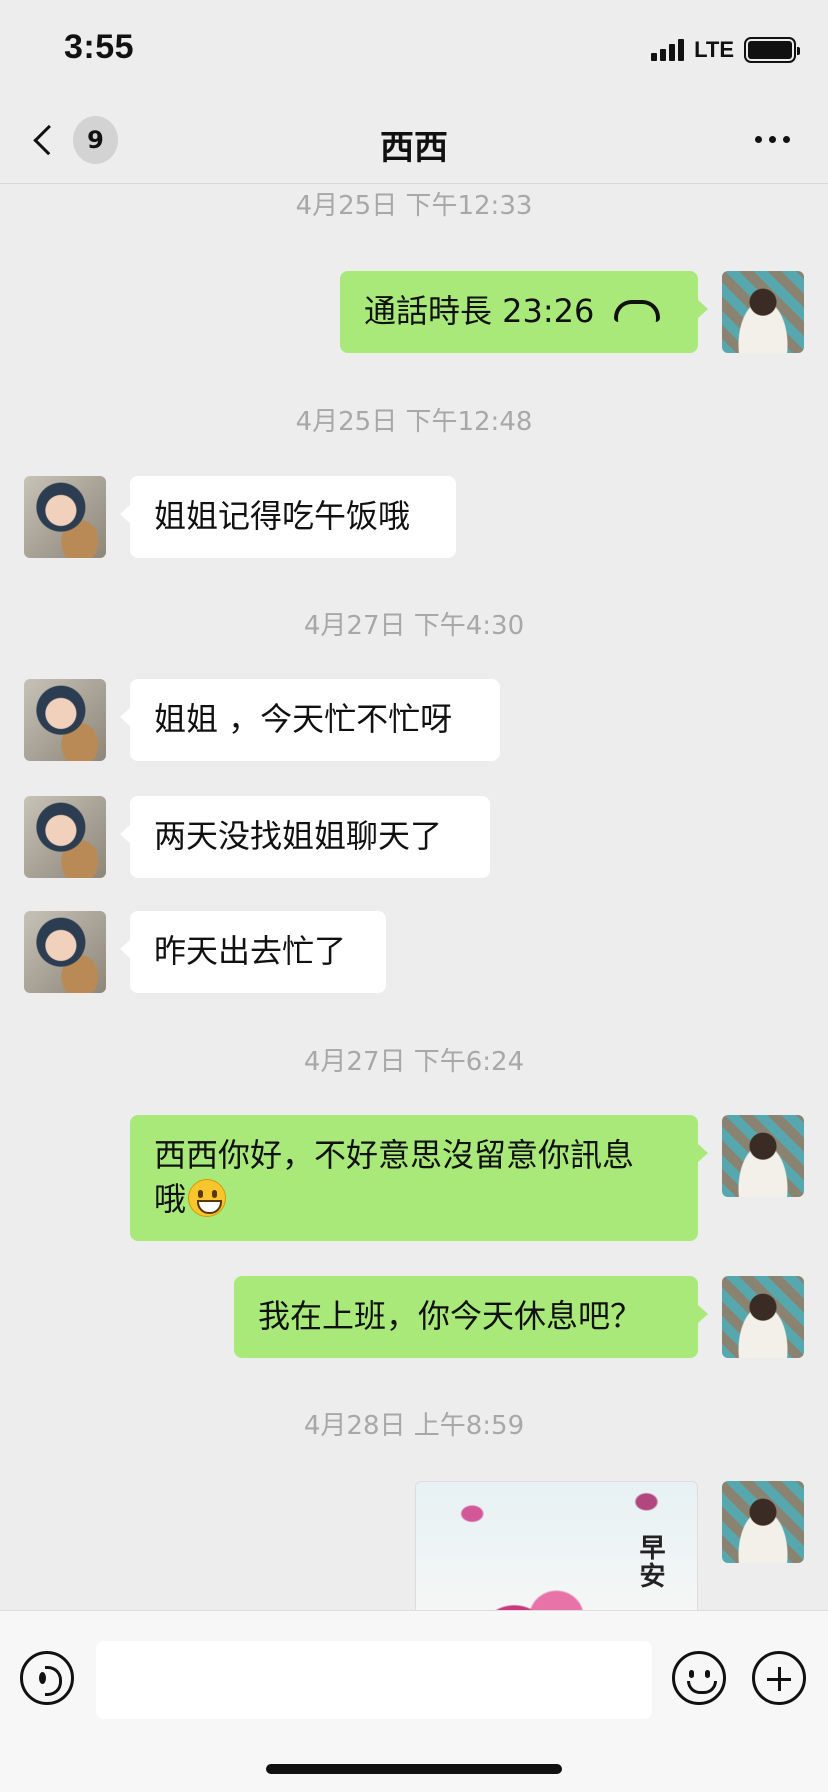 This screenshot has width=828, height=1792. Describe the element at coordinates (207, 1198) in the screenshot. I see `grinning-face-icon` at that location.